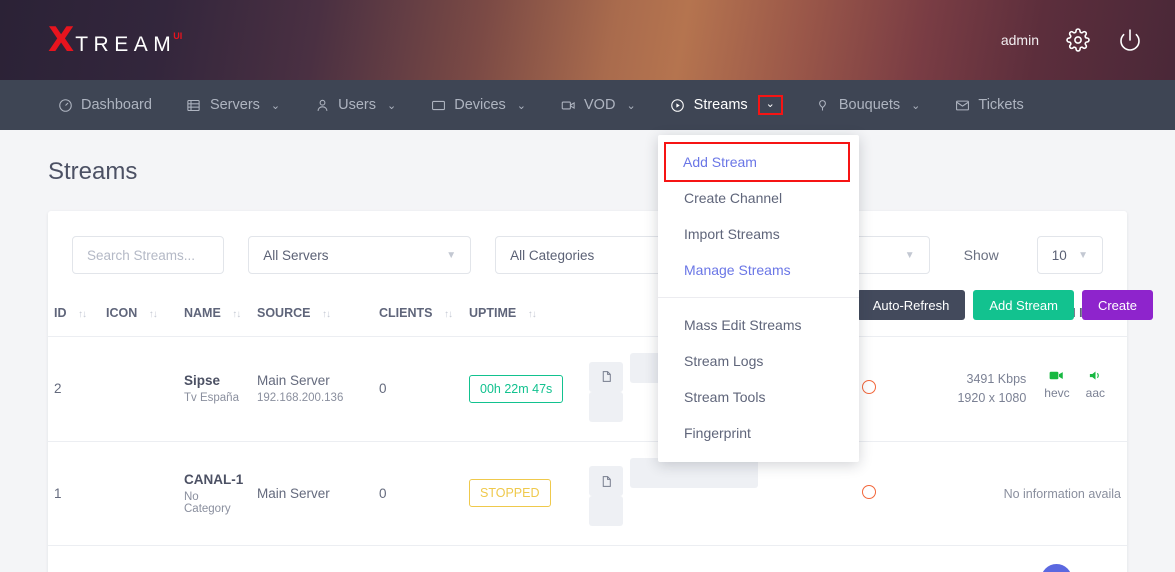  I want to click on chevron-down-icon-vod: ⌄, so click(630, 105).